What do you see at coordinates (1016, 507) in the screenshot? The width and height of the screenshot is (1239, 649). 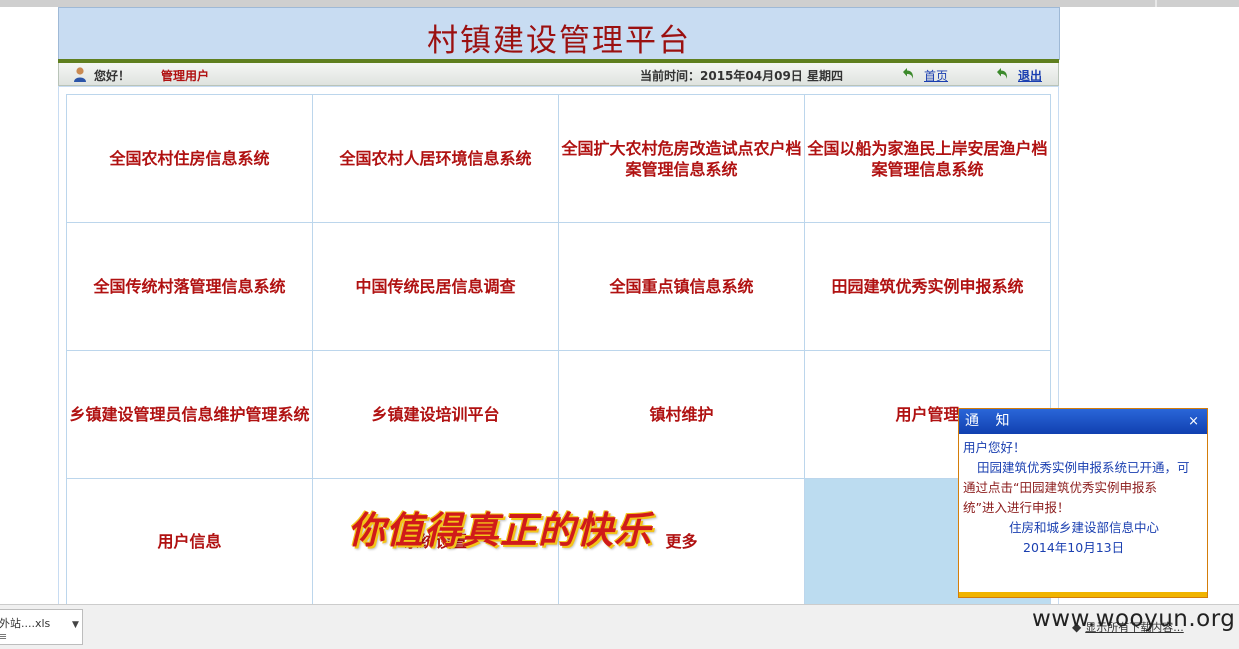 I see `notice-line-3: 统”进入进行申报！` at bounding box center [1016, 507].